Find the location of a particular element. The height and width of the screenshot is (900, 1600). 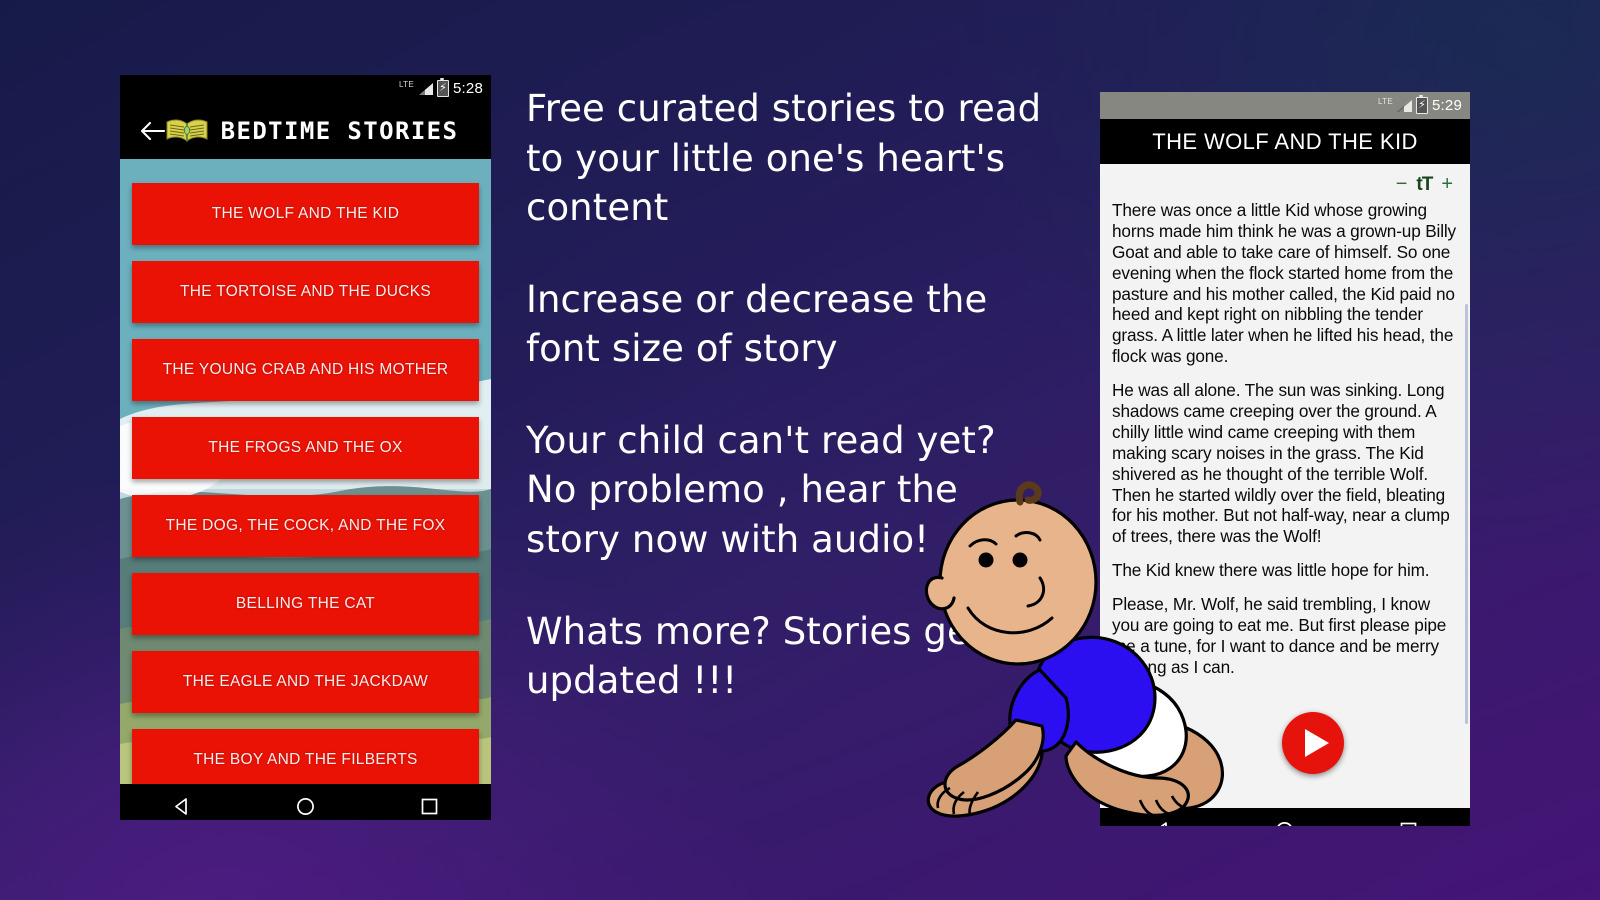

story-list-item-label: BELLING THE CAT is located at coordinates (305, 603).